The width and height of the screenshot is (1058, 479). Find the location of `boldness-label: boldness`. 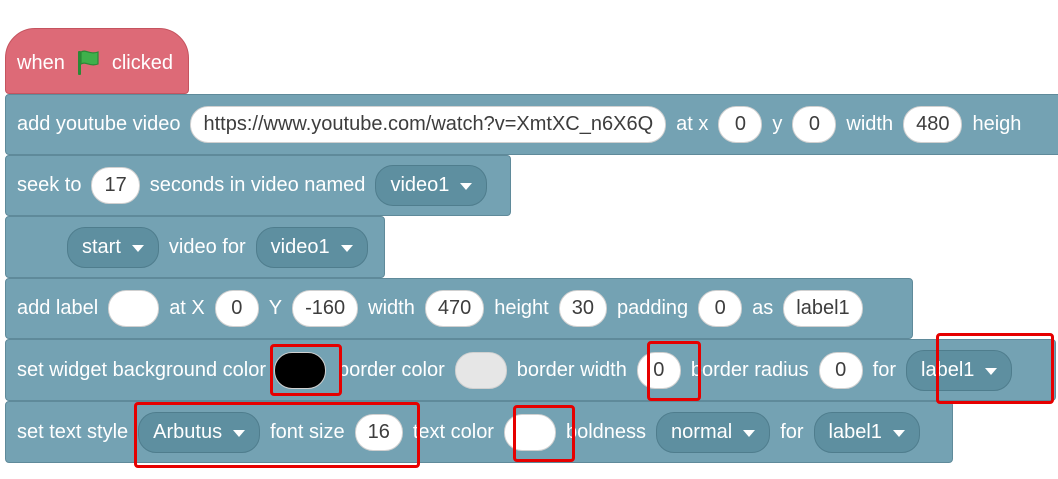

boldness-label: boldness is located at coordinates (606, 431).